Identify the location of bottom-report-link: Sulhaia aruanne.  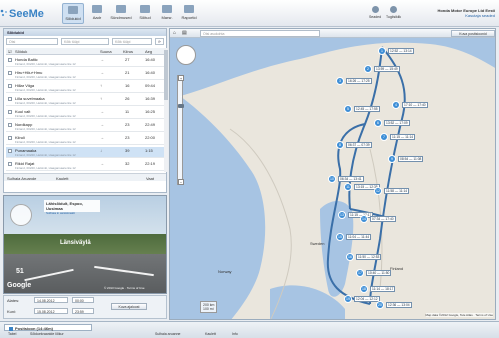
(168, 334).